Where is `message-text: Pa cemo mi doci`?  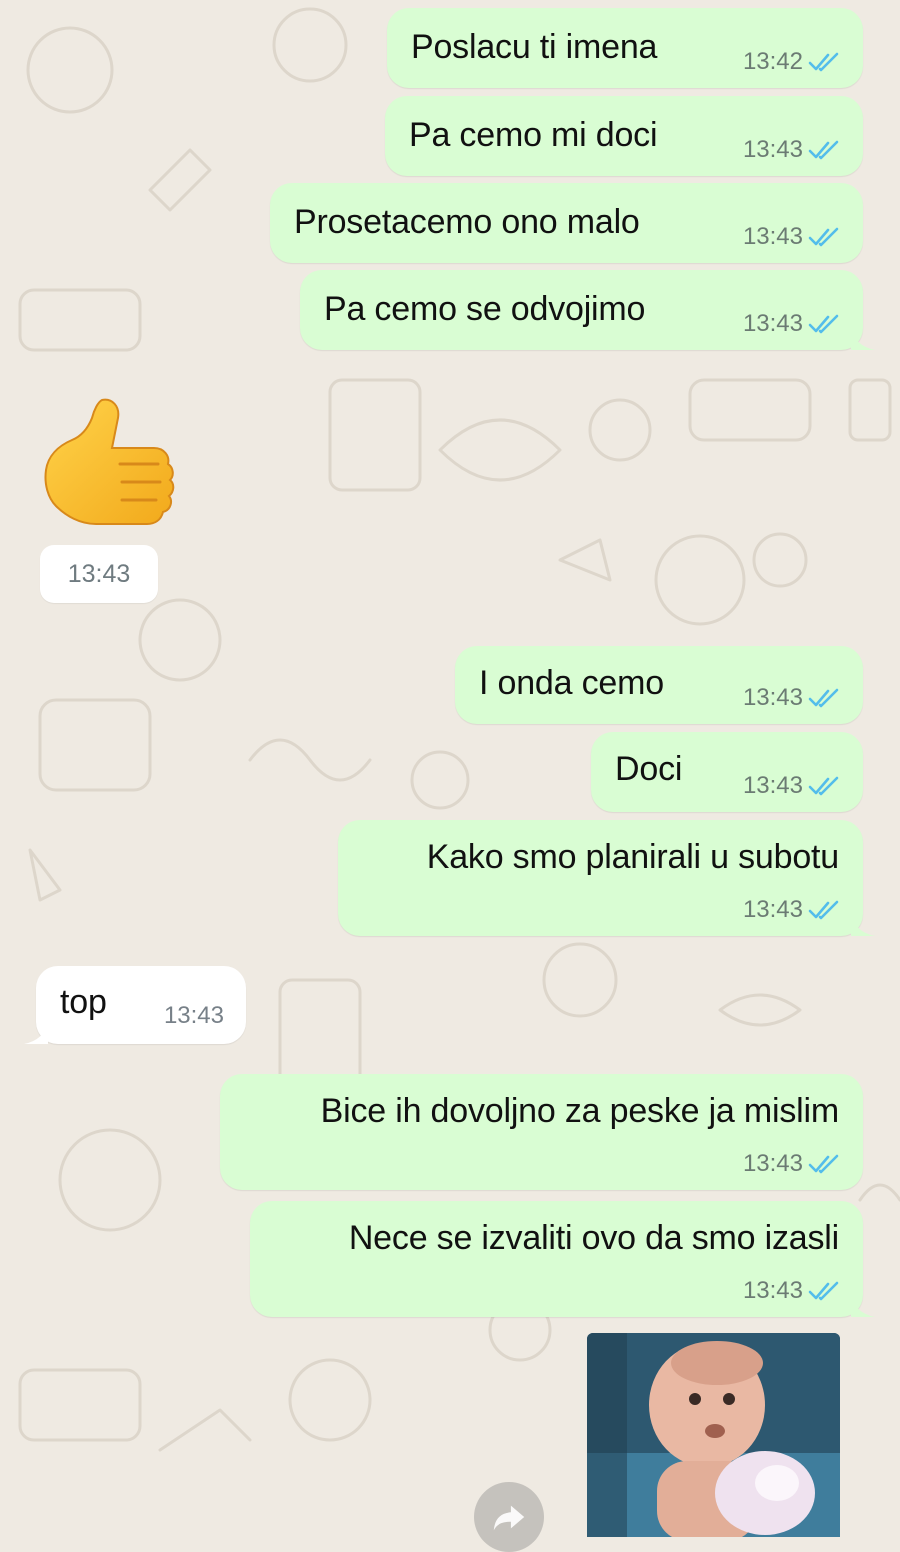
message-text: Pa cemo mi doci is located at coordinates (533, 135).